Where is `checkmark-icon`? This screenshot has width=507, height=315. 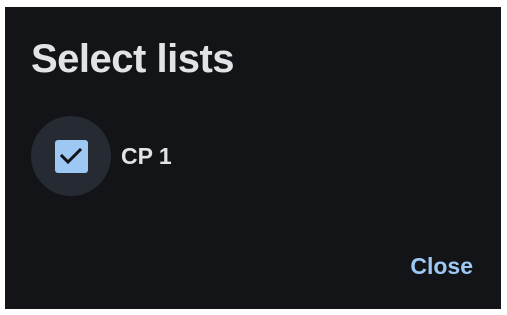
checkmark-icon is located at coordinates (71, 156).